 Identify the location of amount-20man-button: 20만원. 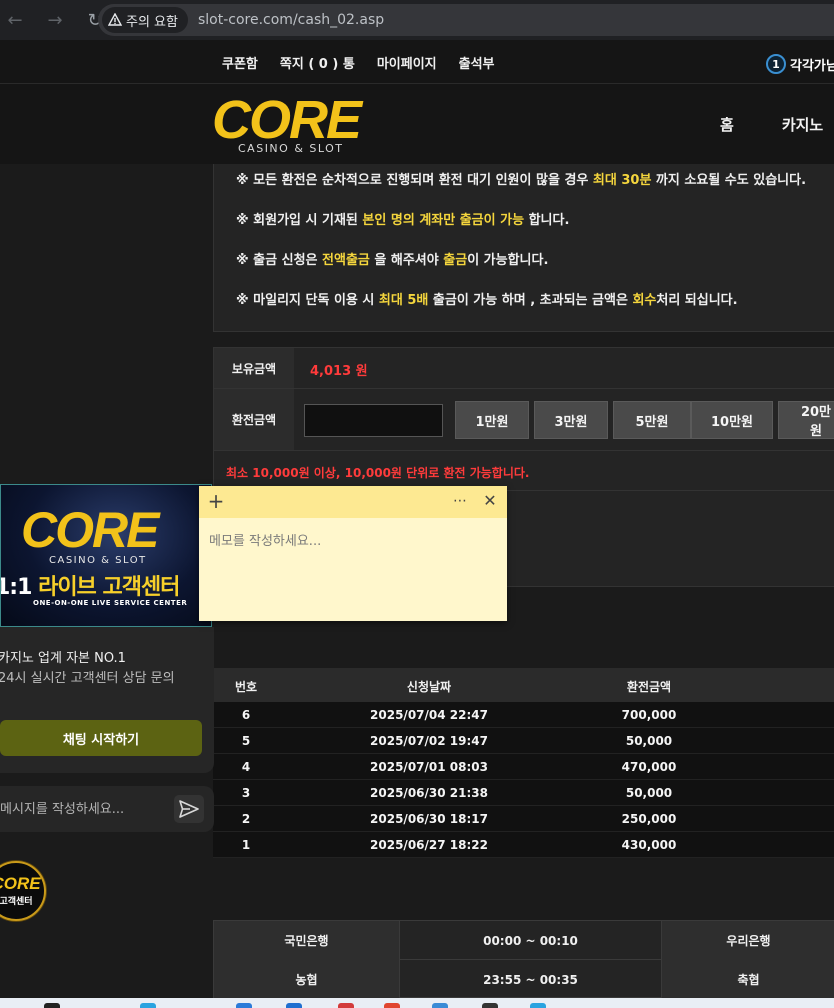
(806, 420).